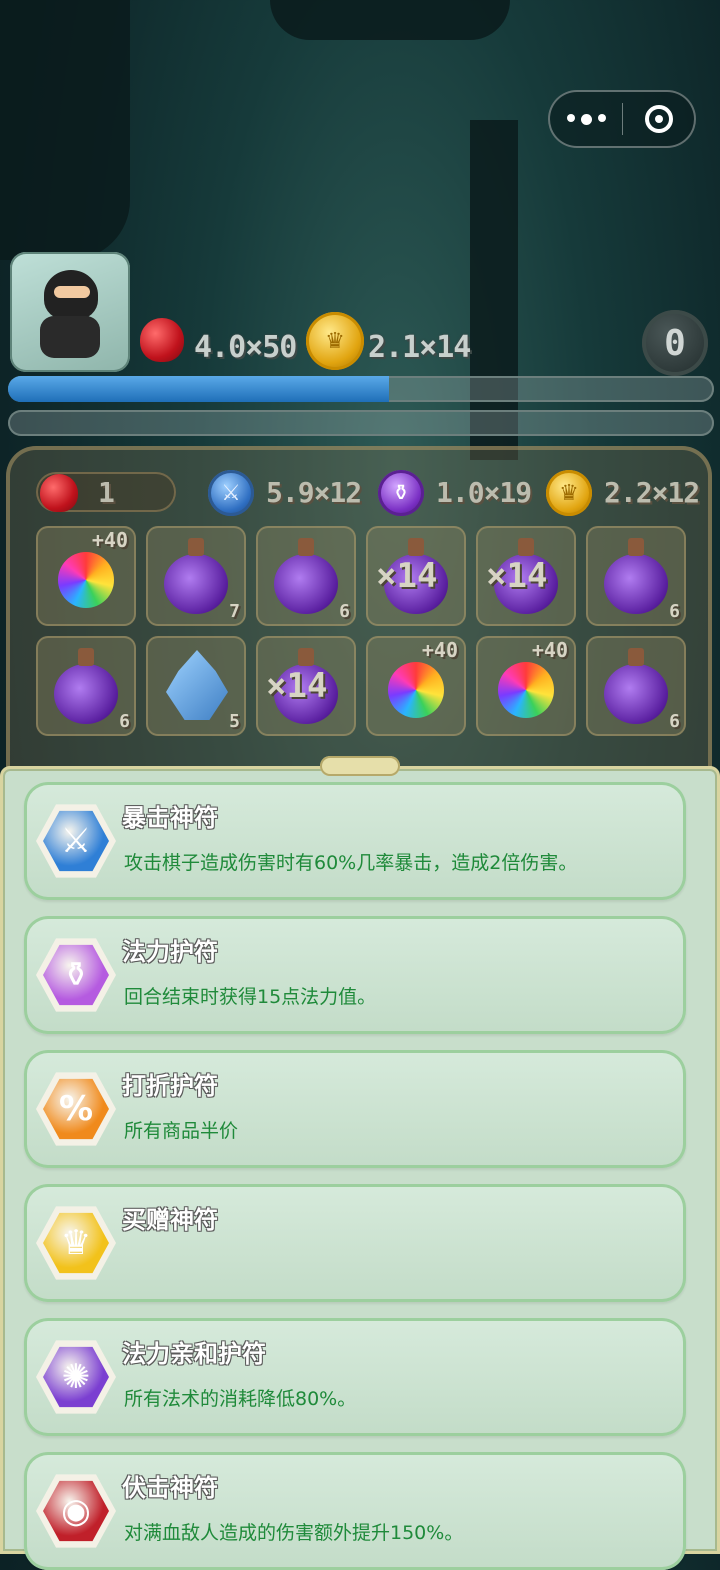 The width and height of the screenshot is (720, 1570). Describe the element at coordinates (351, 863) in the screenshot. I see `amulet-description: 攻击棋子造成伤害时有60%几率暴击，造成2倍伤害。` at that location.